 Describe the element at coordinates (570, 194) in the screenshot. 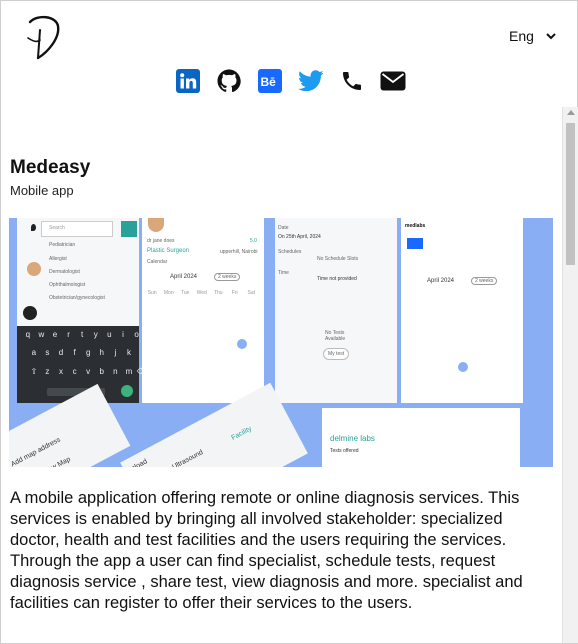

I see `scroll-thumb` at that location.